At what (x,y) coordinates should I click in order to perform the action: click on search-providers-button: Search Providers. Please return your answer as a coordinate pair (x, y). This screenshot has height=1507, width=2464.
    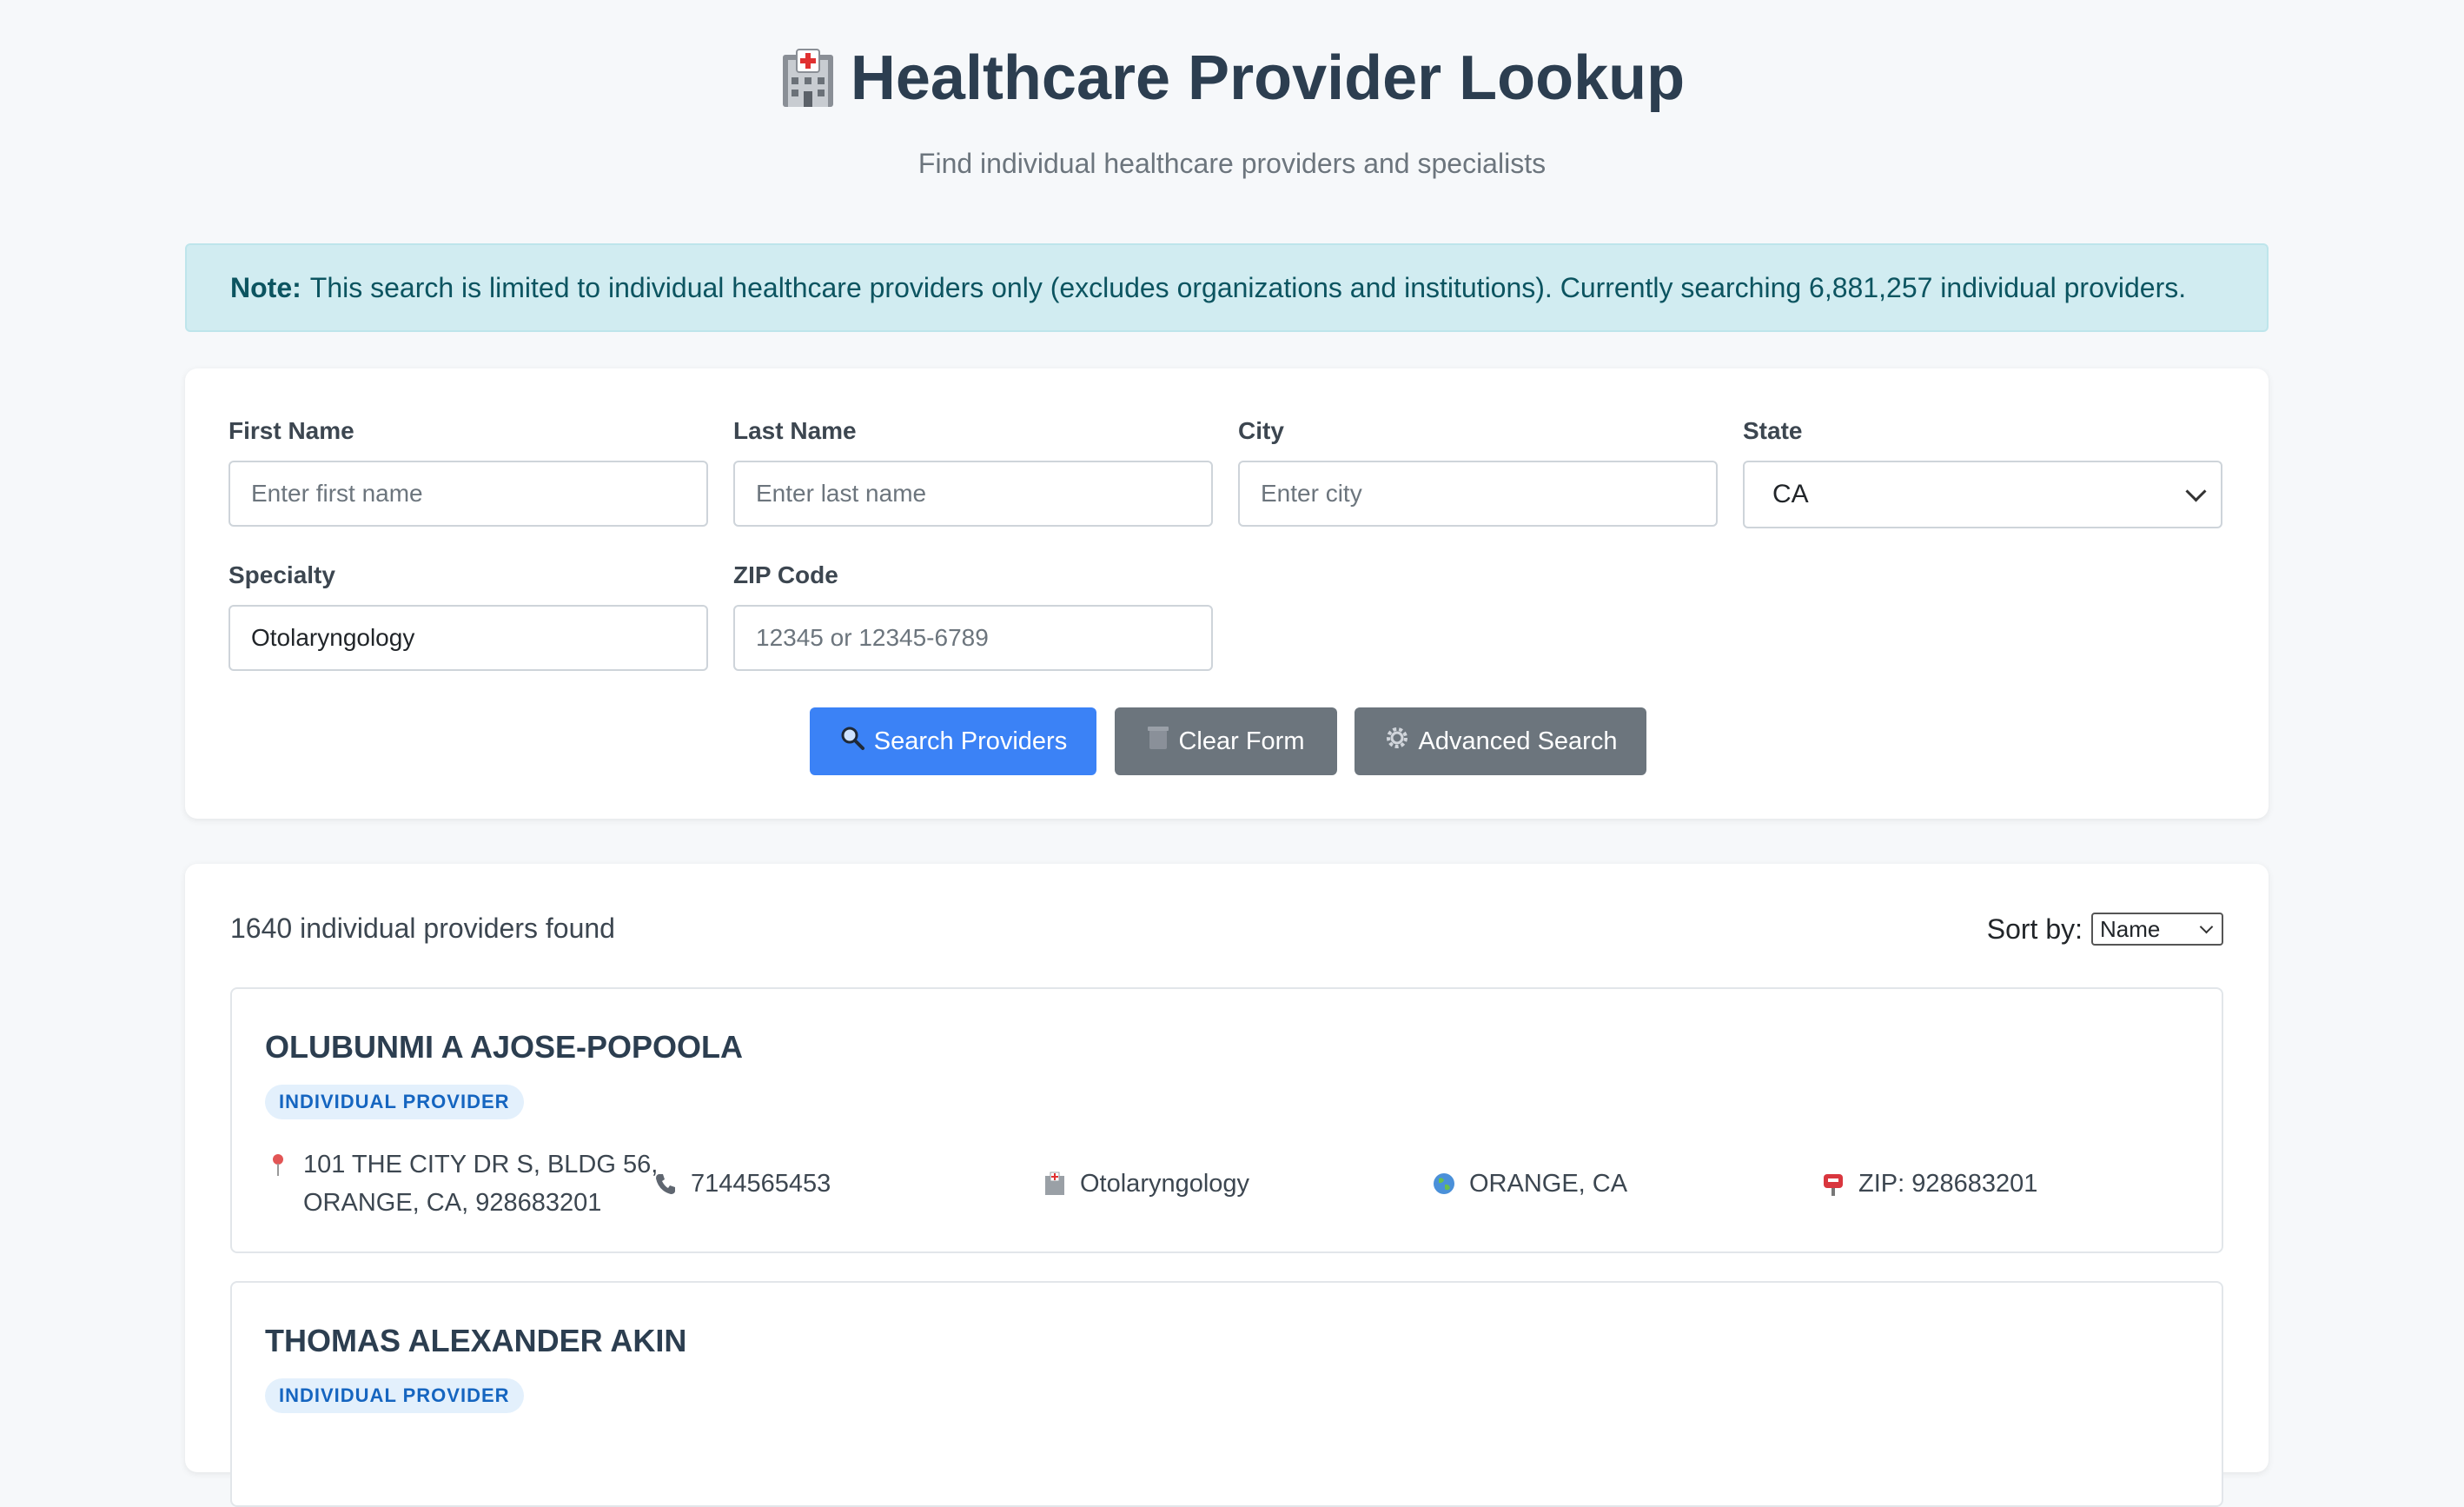
    Looking at the image, I should click on (953, 741).